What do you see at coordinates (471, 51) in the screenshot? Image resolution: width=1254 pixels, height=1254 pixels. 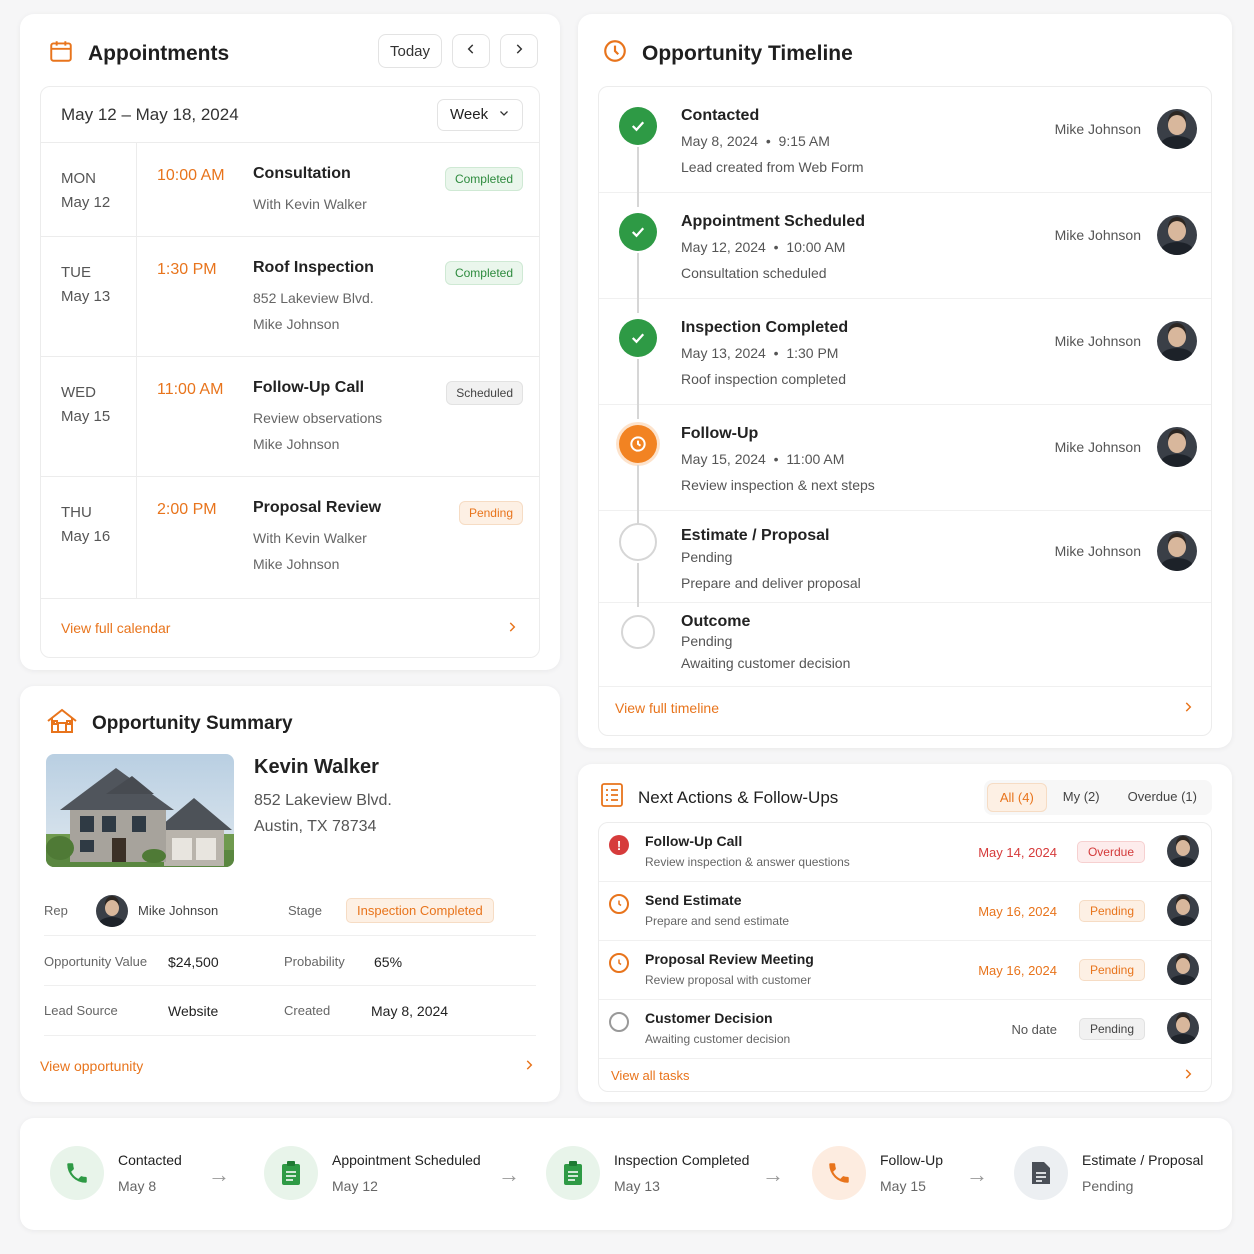 I see `prev-week-button` at bounding box center [471, 51].